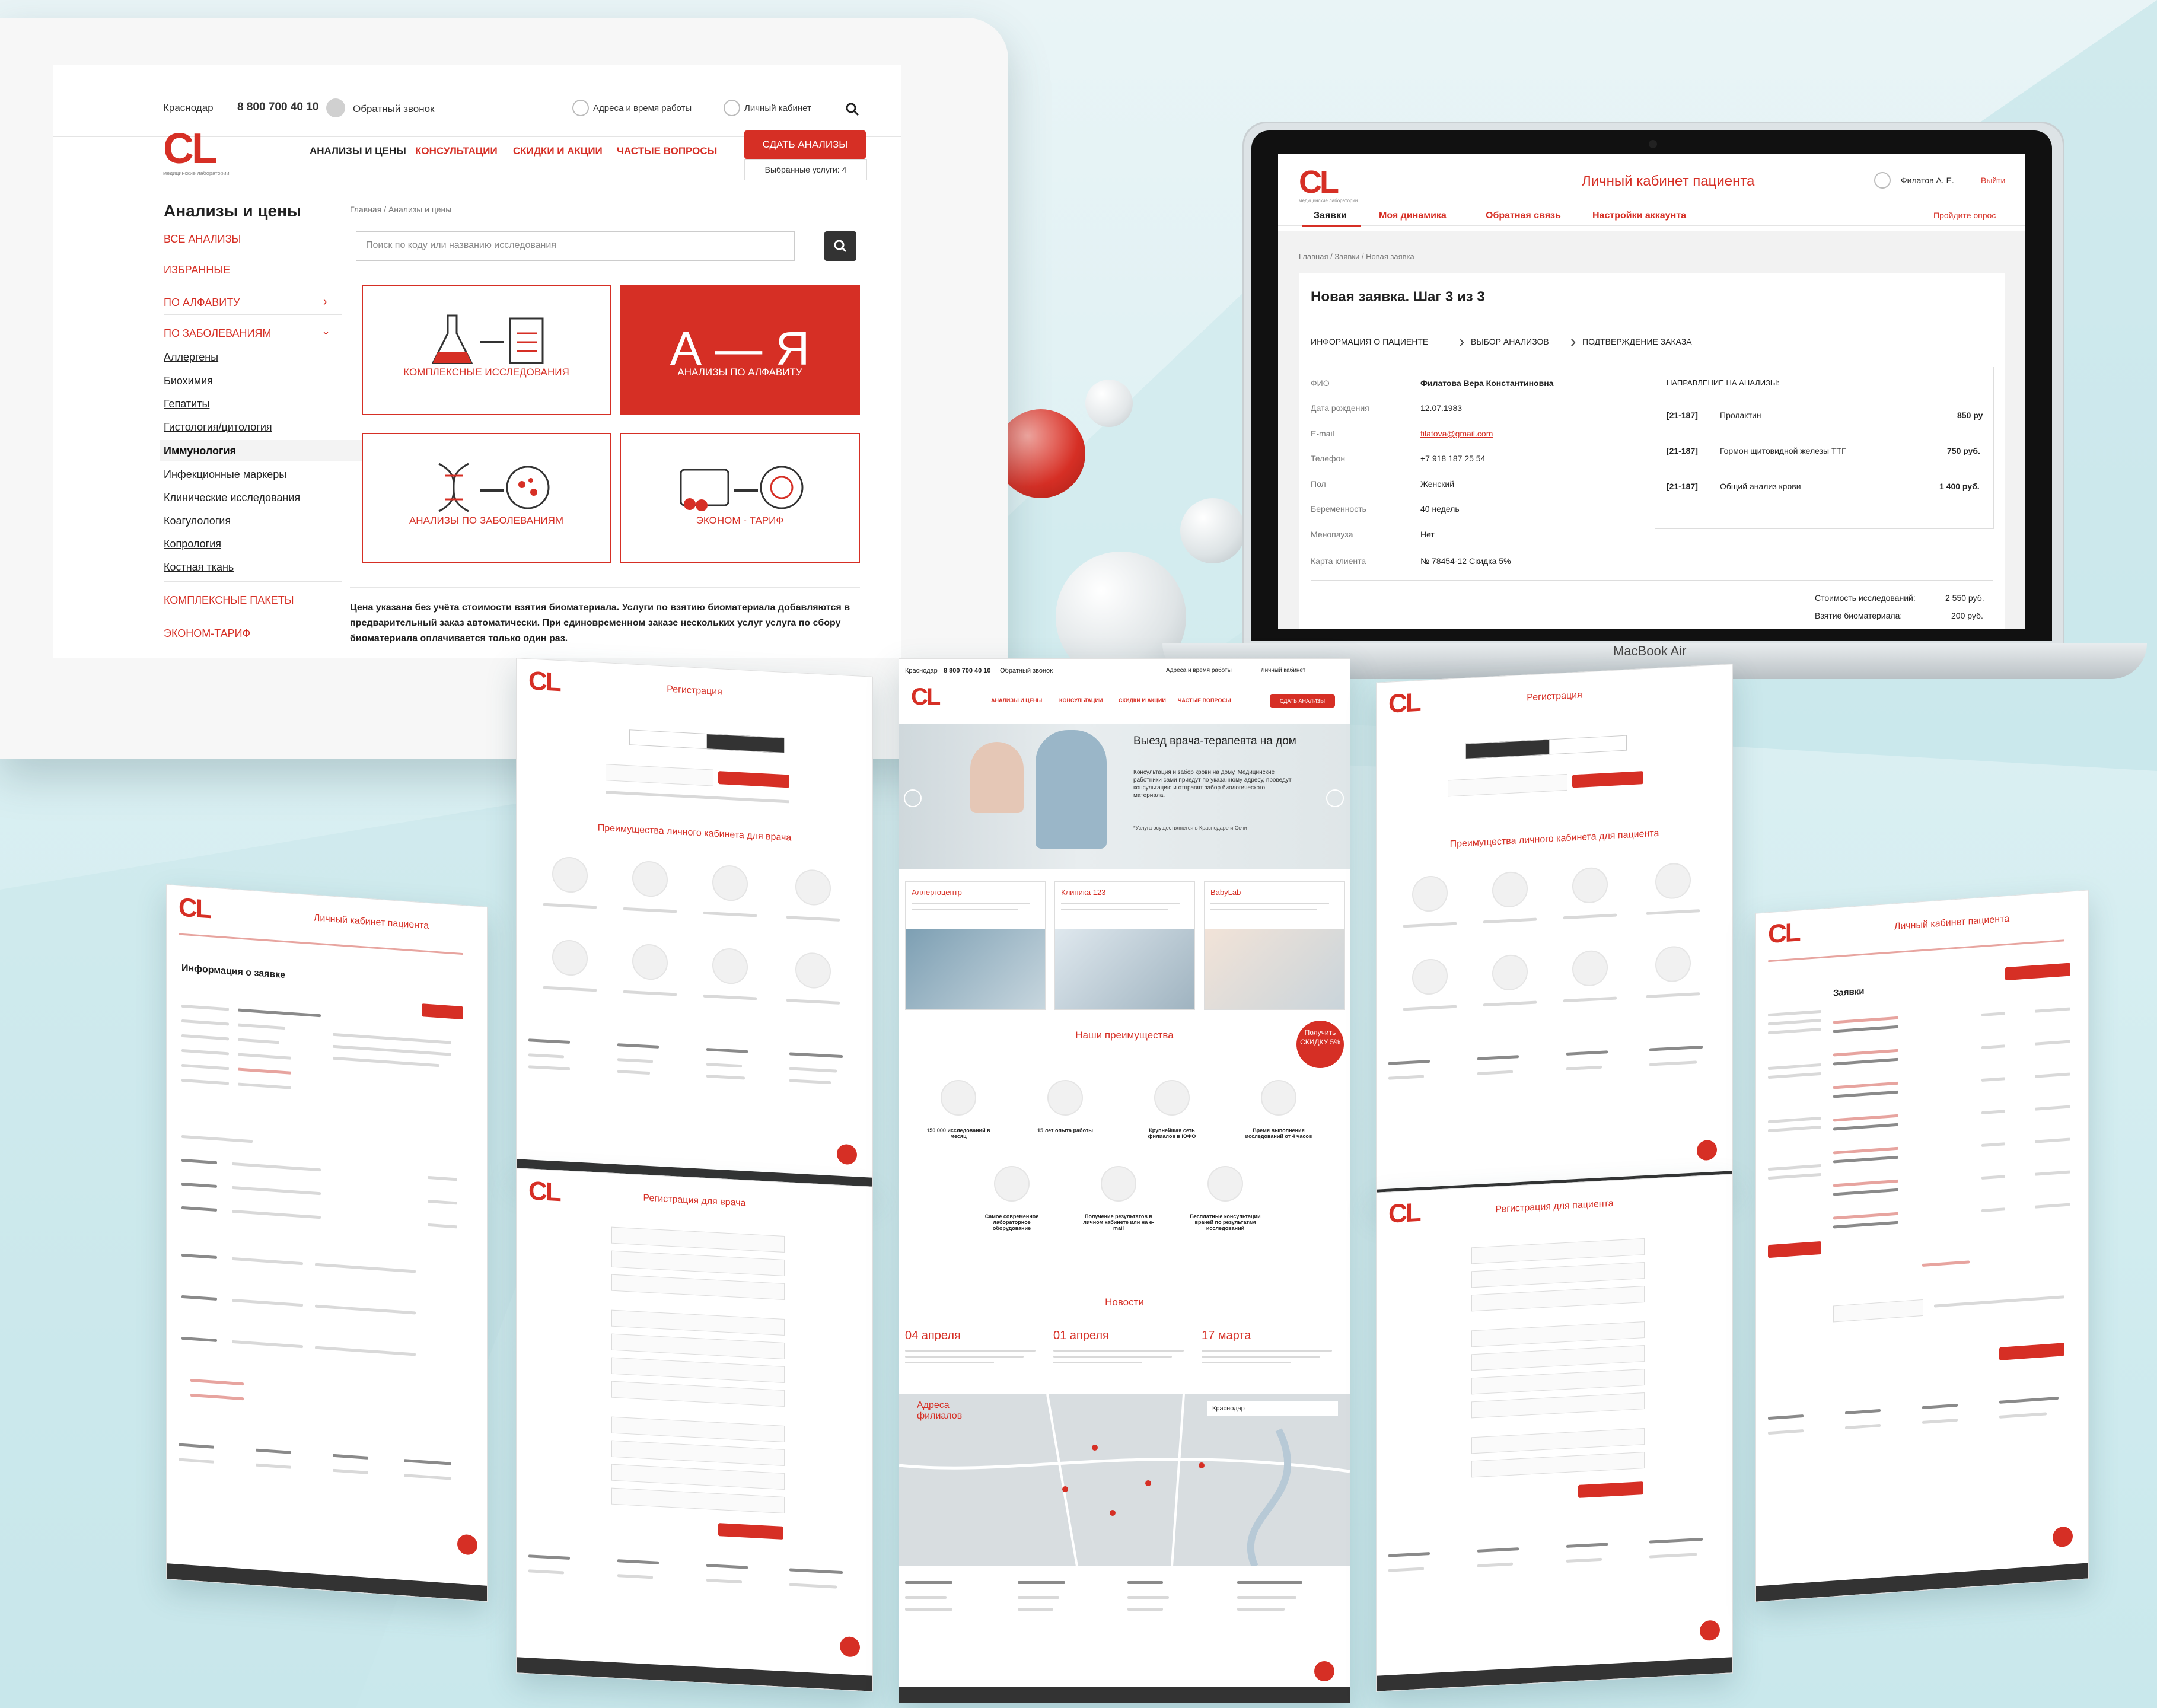  What do you see at coordinates (1456, 433) in the screenshot?
I see `email-link: filatova@gmail.com` at bounding box center [1456, 433].